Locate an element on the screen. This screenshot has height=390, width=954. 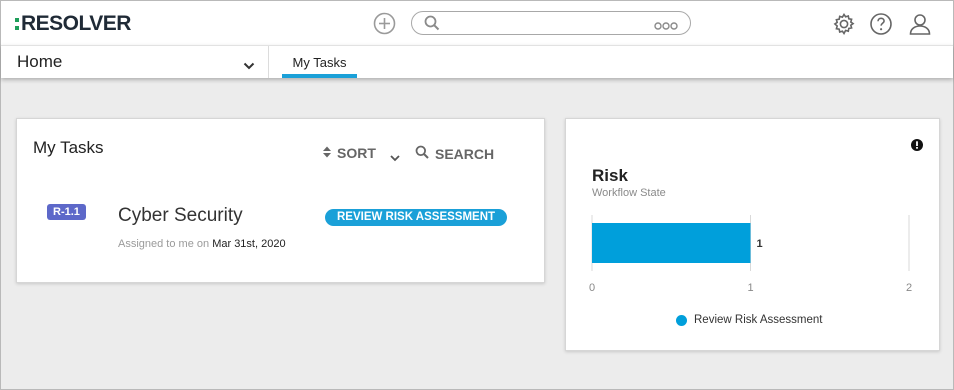
bar-data-label: 1 is located at coordinates (760, 244).